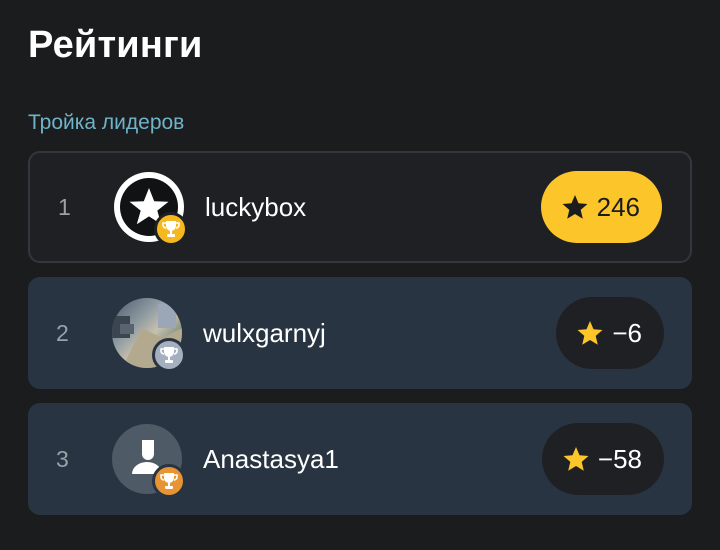 The width and height of the screenshot is (720, 550). What do you see at coordinates (171, 229) in the screenshot?
I see `gold-trophy-icon` at bounding box center [171, 229].